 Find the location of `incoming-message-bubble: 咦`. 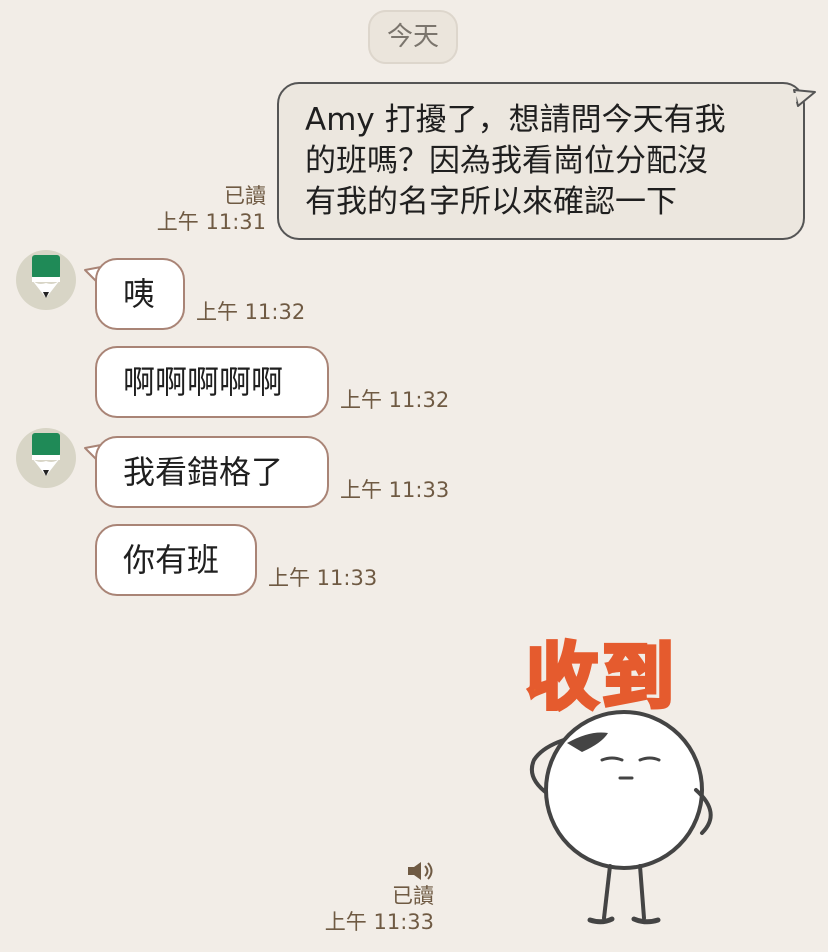

incoming-message-bubble: 咦 is located at coordinates (140, 294).